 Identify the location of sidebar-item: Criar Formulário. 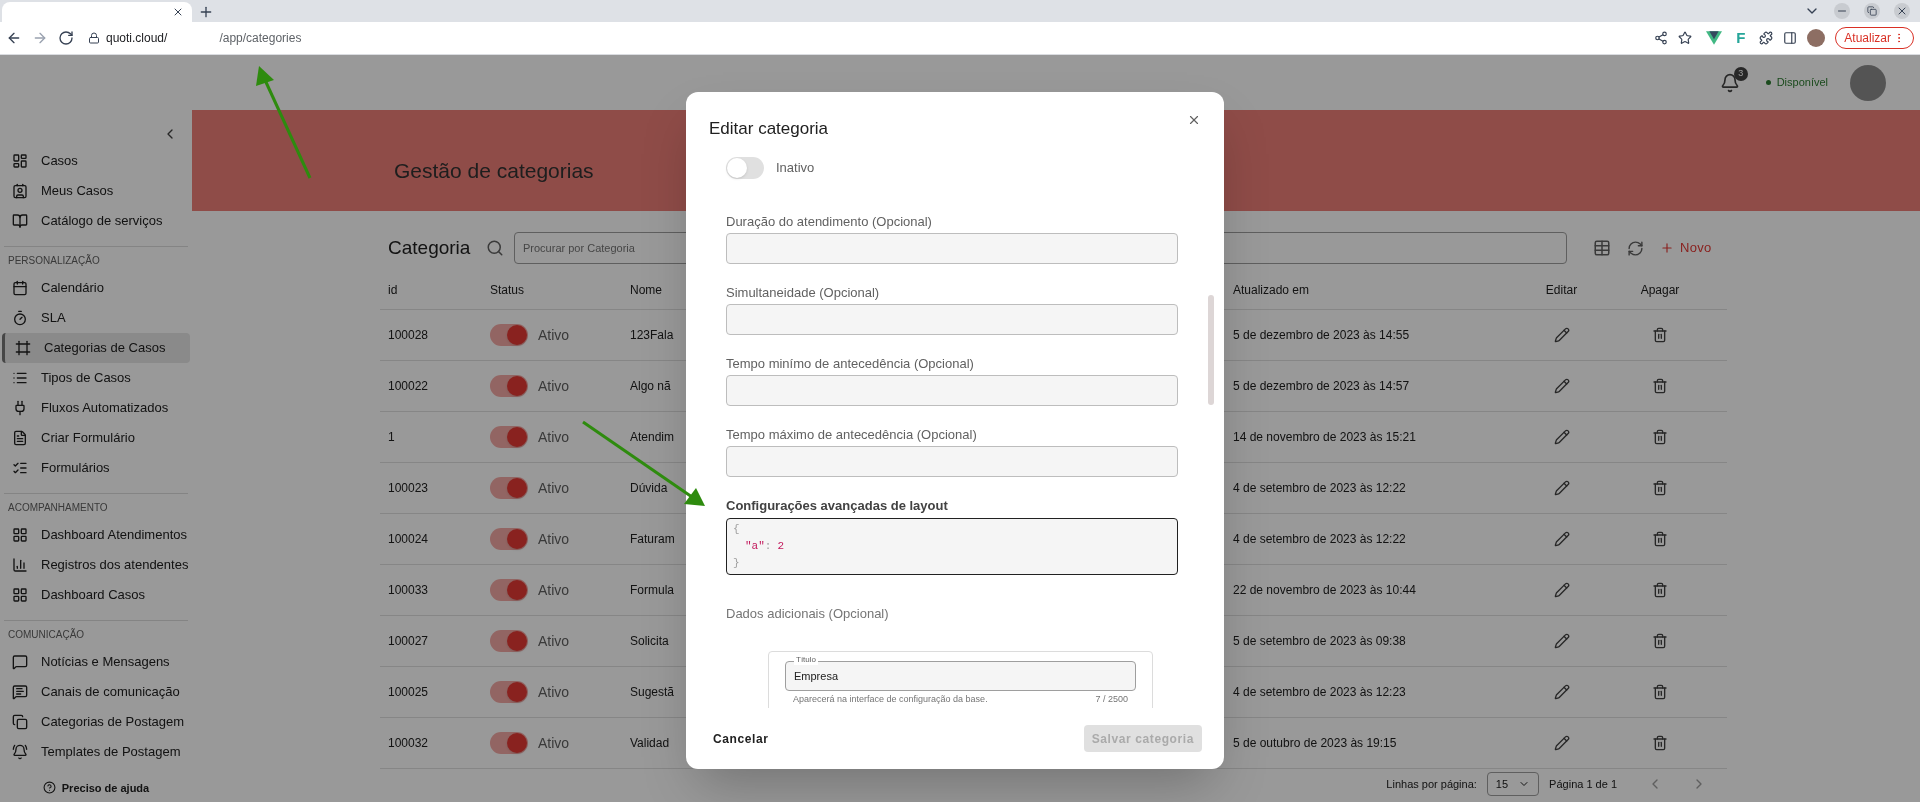
(96, 438).